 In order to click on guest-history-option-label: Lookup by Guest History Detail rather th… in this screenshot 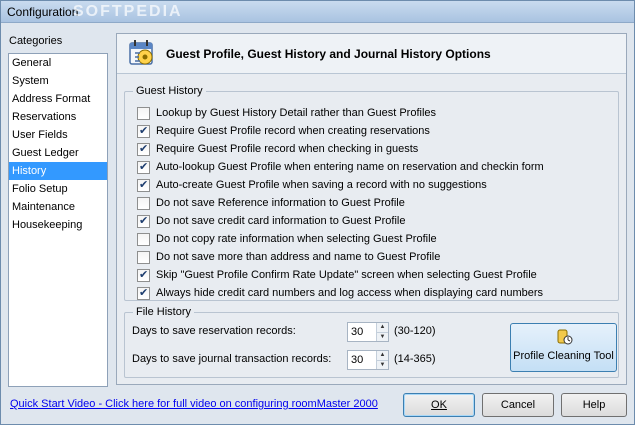, I will do `click(296, 113)`.